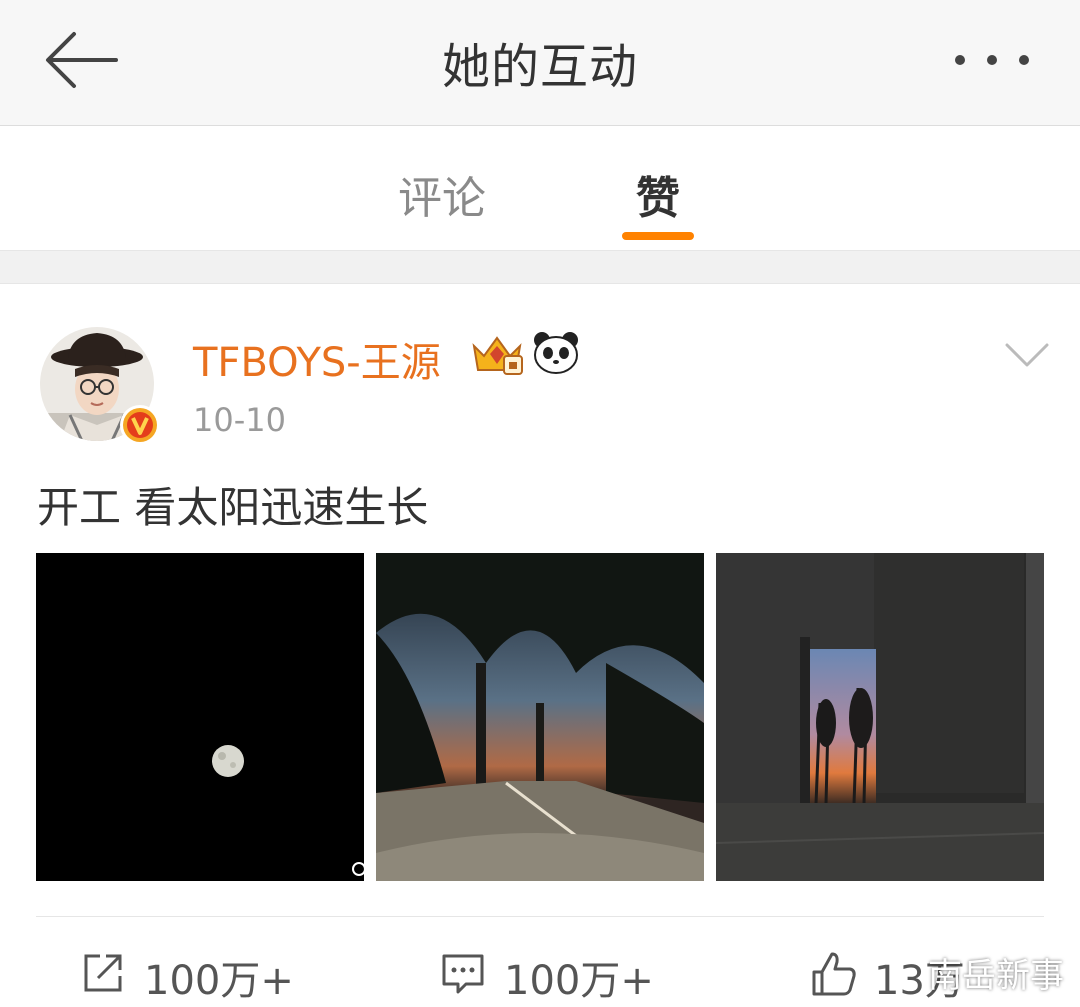 The image size is (1080, 1007). Describe the element at coordinates (463, 974) in the screenshot. I see `comment-icon` at that location.